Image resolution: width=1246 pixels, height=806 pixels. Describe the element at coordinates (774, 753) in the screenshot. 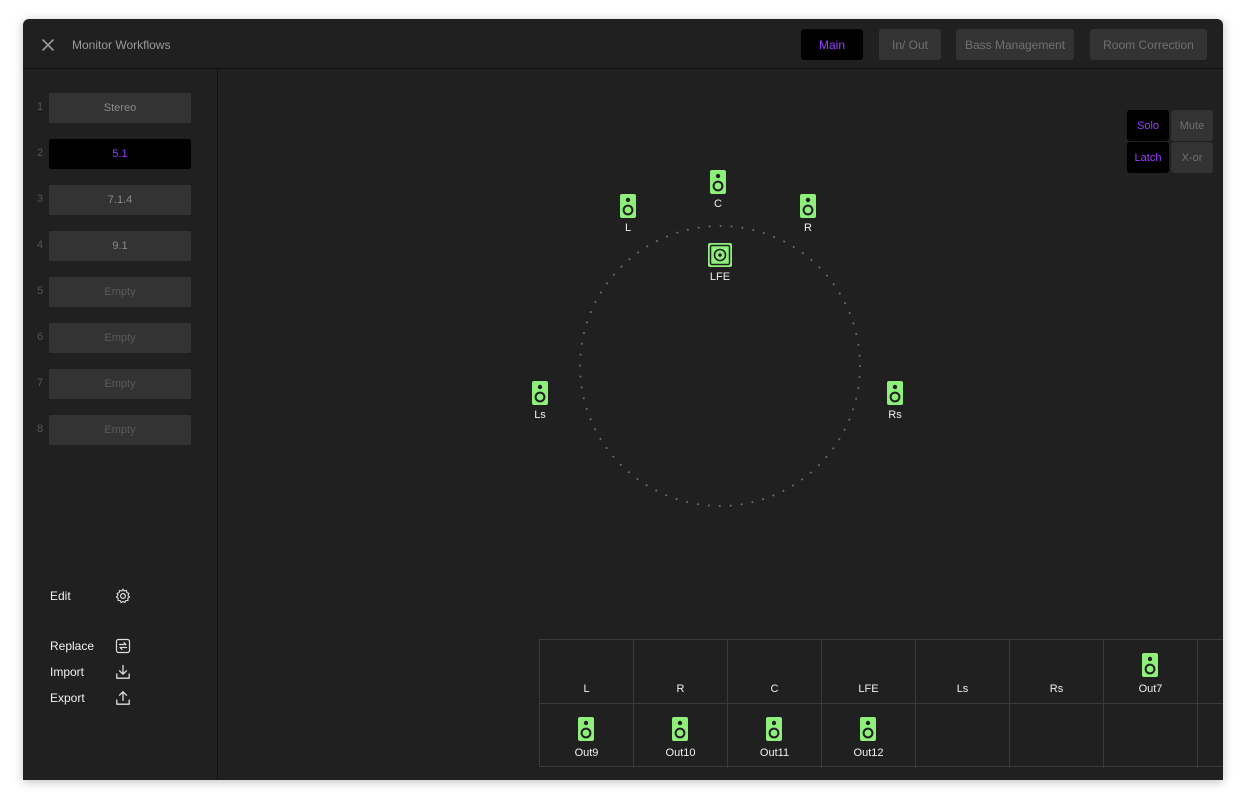

I see `output-label: Out11` at that location.